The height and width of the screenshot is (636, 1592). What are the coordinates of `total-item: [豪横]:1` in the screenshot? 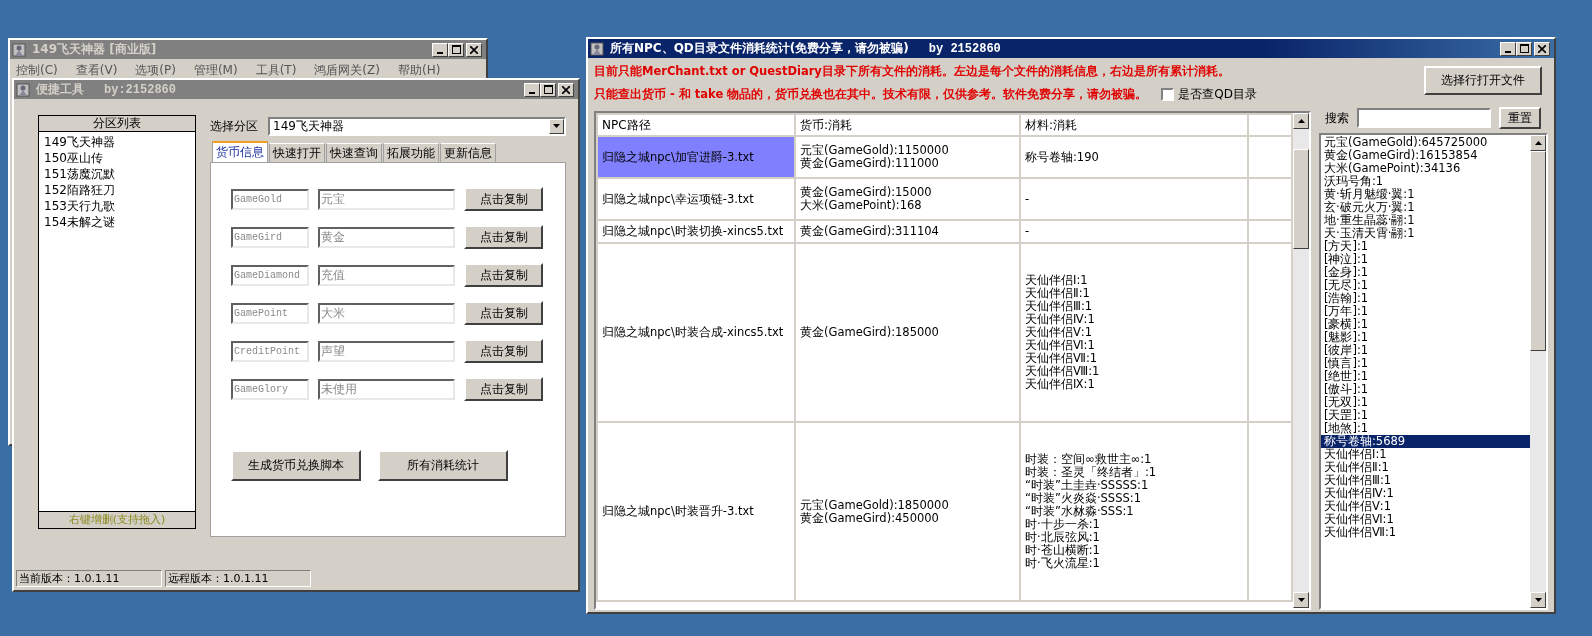 It's located at (1425, 324).